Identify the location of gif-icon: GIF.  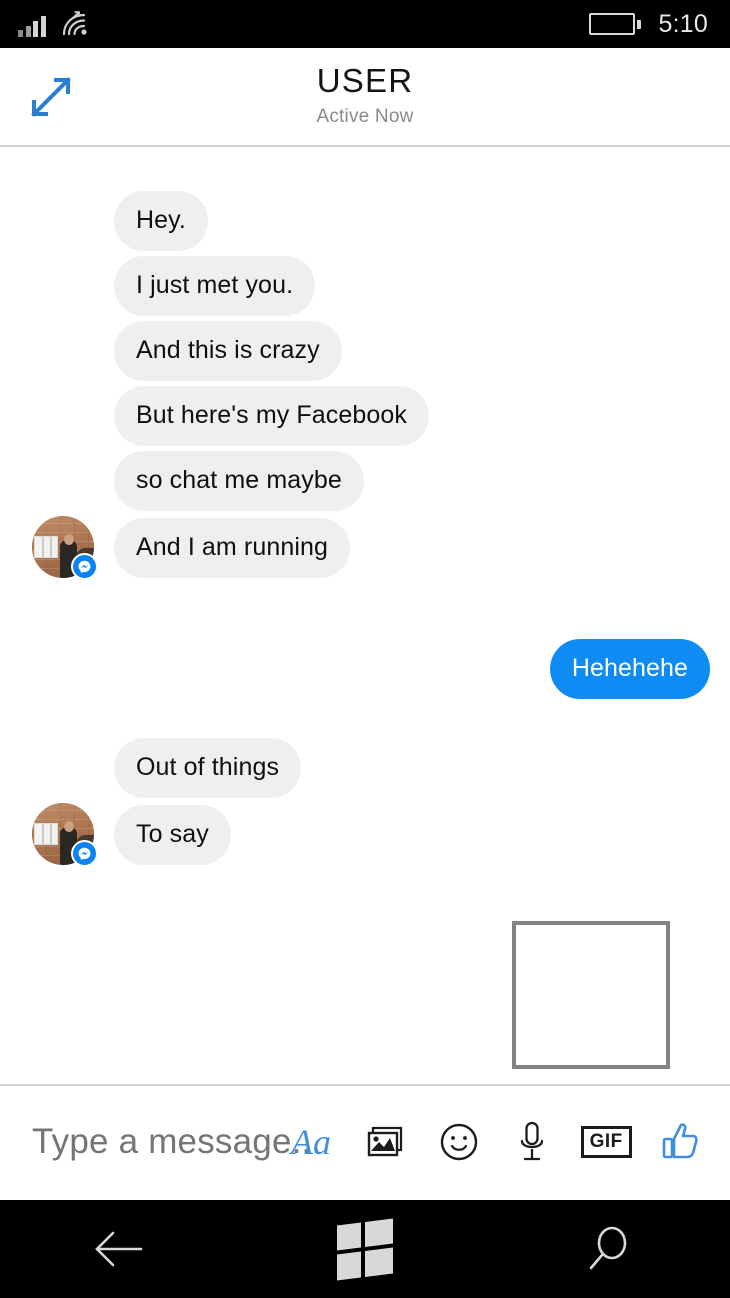
(606, 1142).